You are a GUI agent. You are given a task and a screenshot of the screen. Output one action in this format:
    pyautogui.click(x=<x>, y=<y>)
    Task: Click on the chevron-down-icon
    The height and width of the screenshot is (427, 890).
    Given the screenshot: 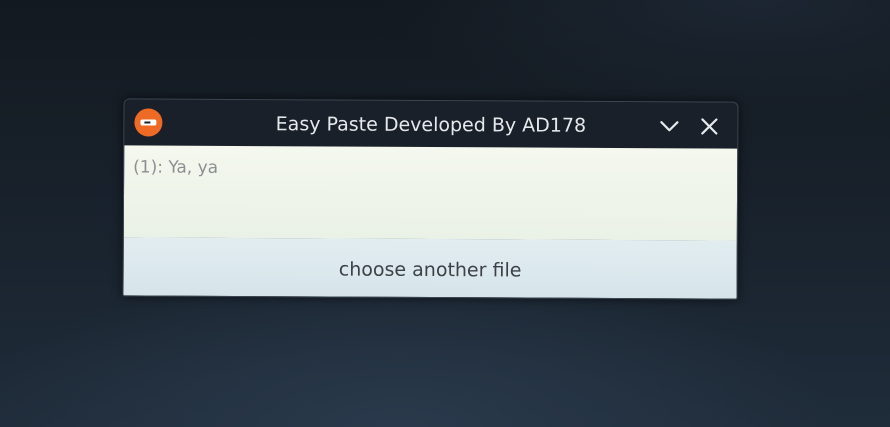 What is the action you would take?
    pyautogui.click(x=669, y=126)
    